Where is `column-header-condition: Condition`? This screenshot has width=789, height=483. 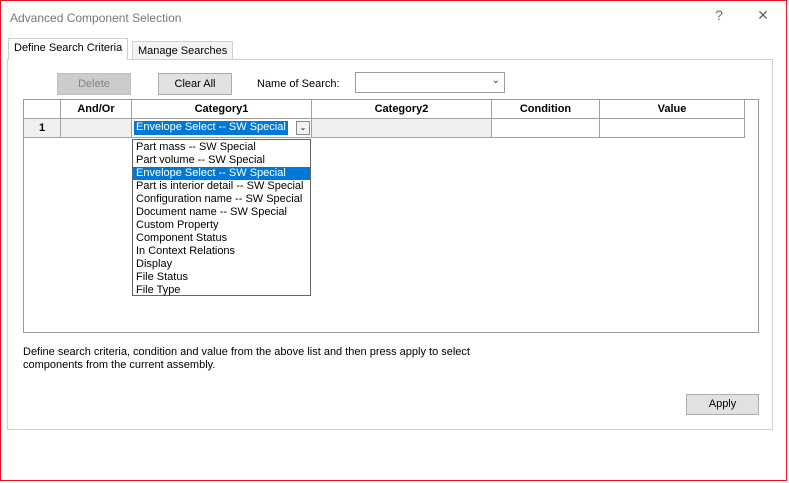 column-header-condition: Condition is located at coordinates (546, 109).